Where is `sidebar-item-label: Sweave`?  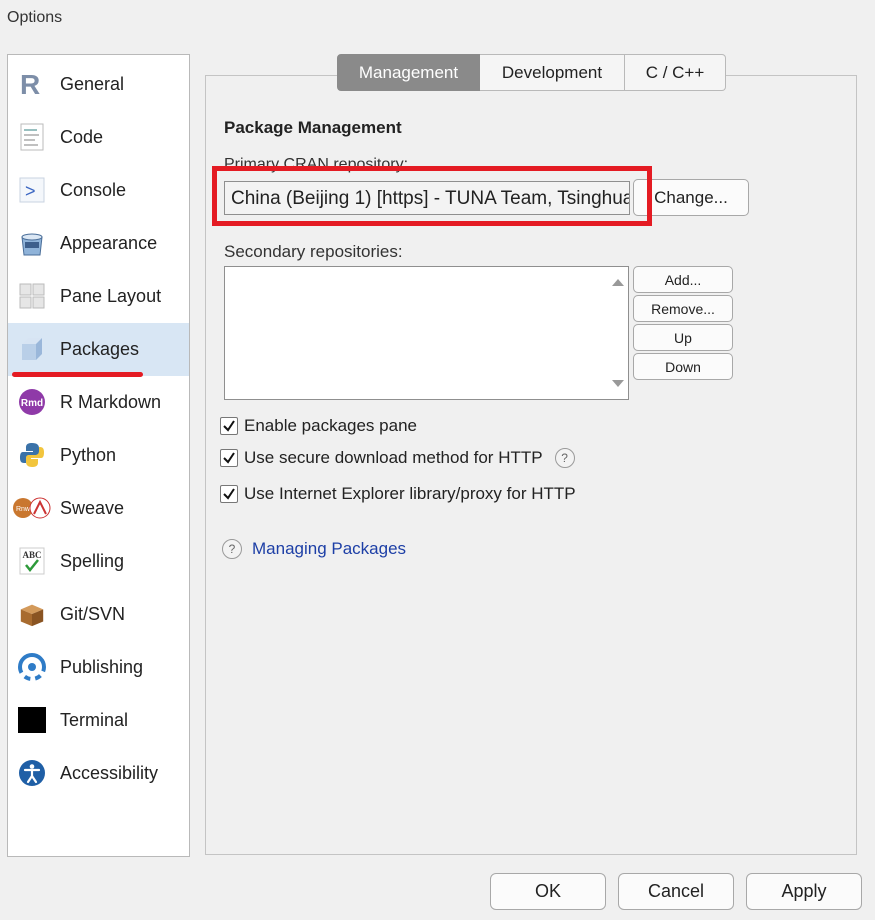
sidebar-item-label: Sweave is located at coordinates (92, 508).